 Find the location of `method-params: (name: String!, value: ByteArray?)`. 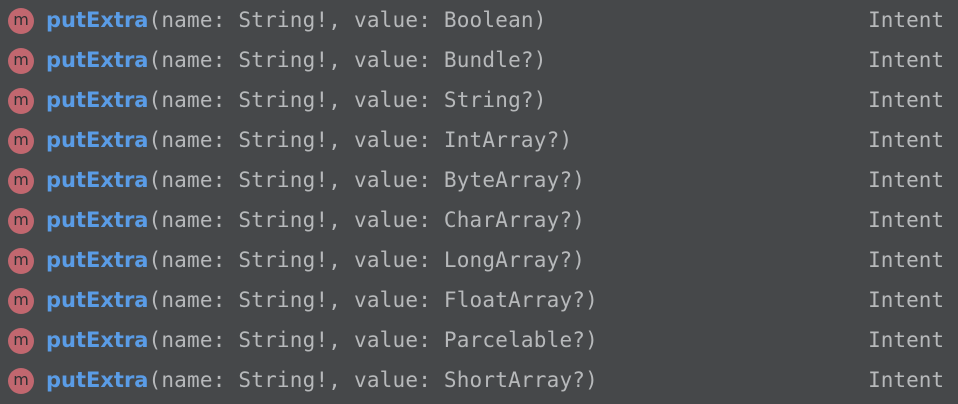

method-params: (name: String!, value: ByteArray?) is located at coordinates (367, 180).